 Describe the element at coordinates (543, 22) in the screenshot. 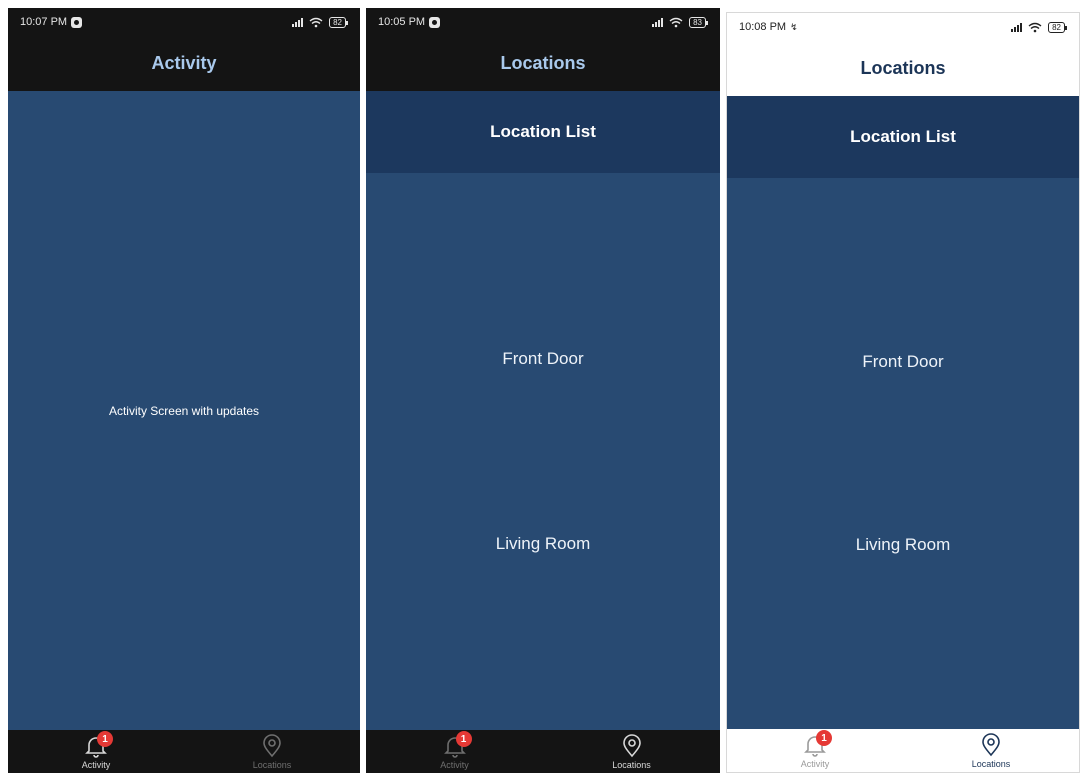

I see `status-bar: 10:05 PM 83` at that location.